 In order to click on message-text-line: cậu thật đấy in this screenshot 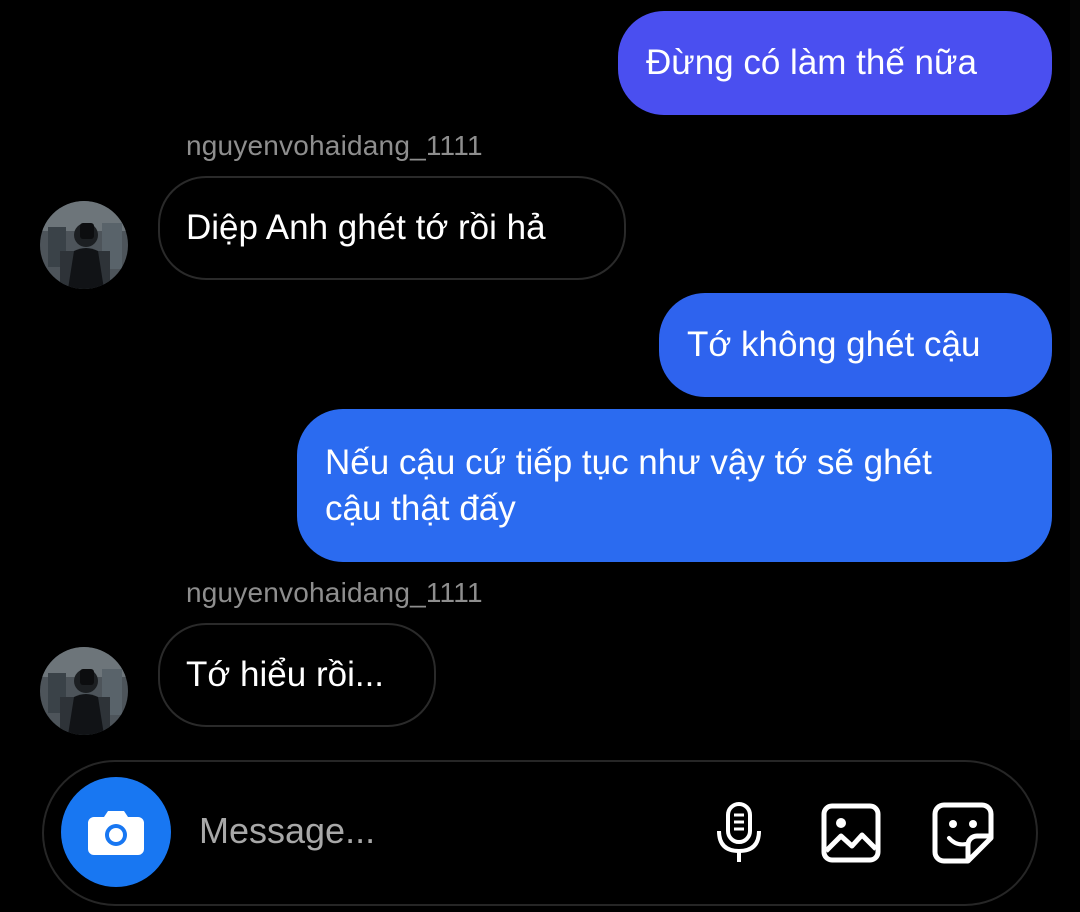, I will do `click(420, 508)`.